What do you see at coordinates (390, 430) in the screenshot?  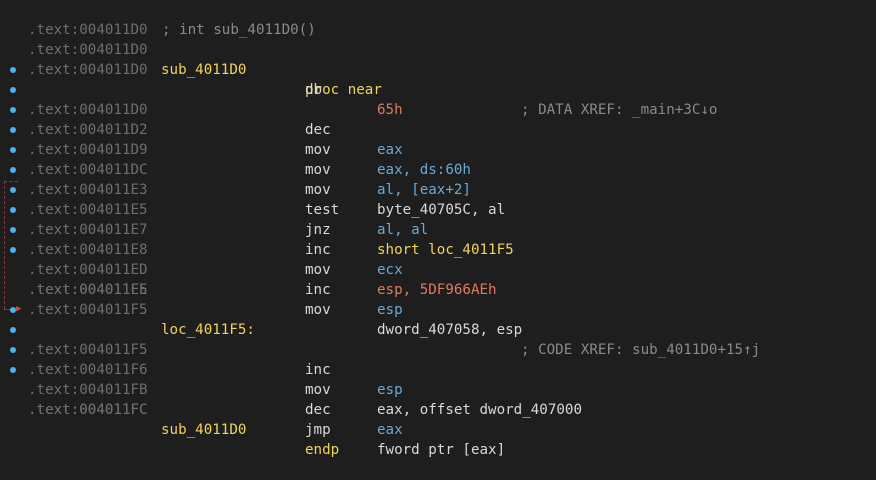 I see `operand: eax` at bounding box center [390, 430].